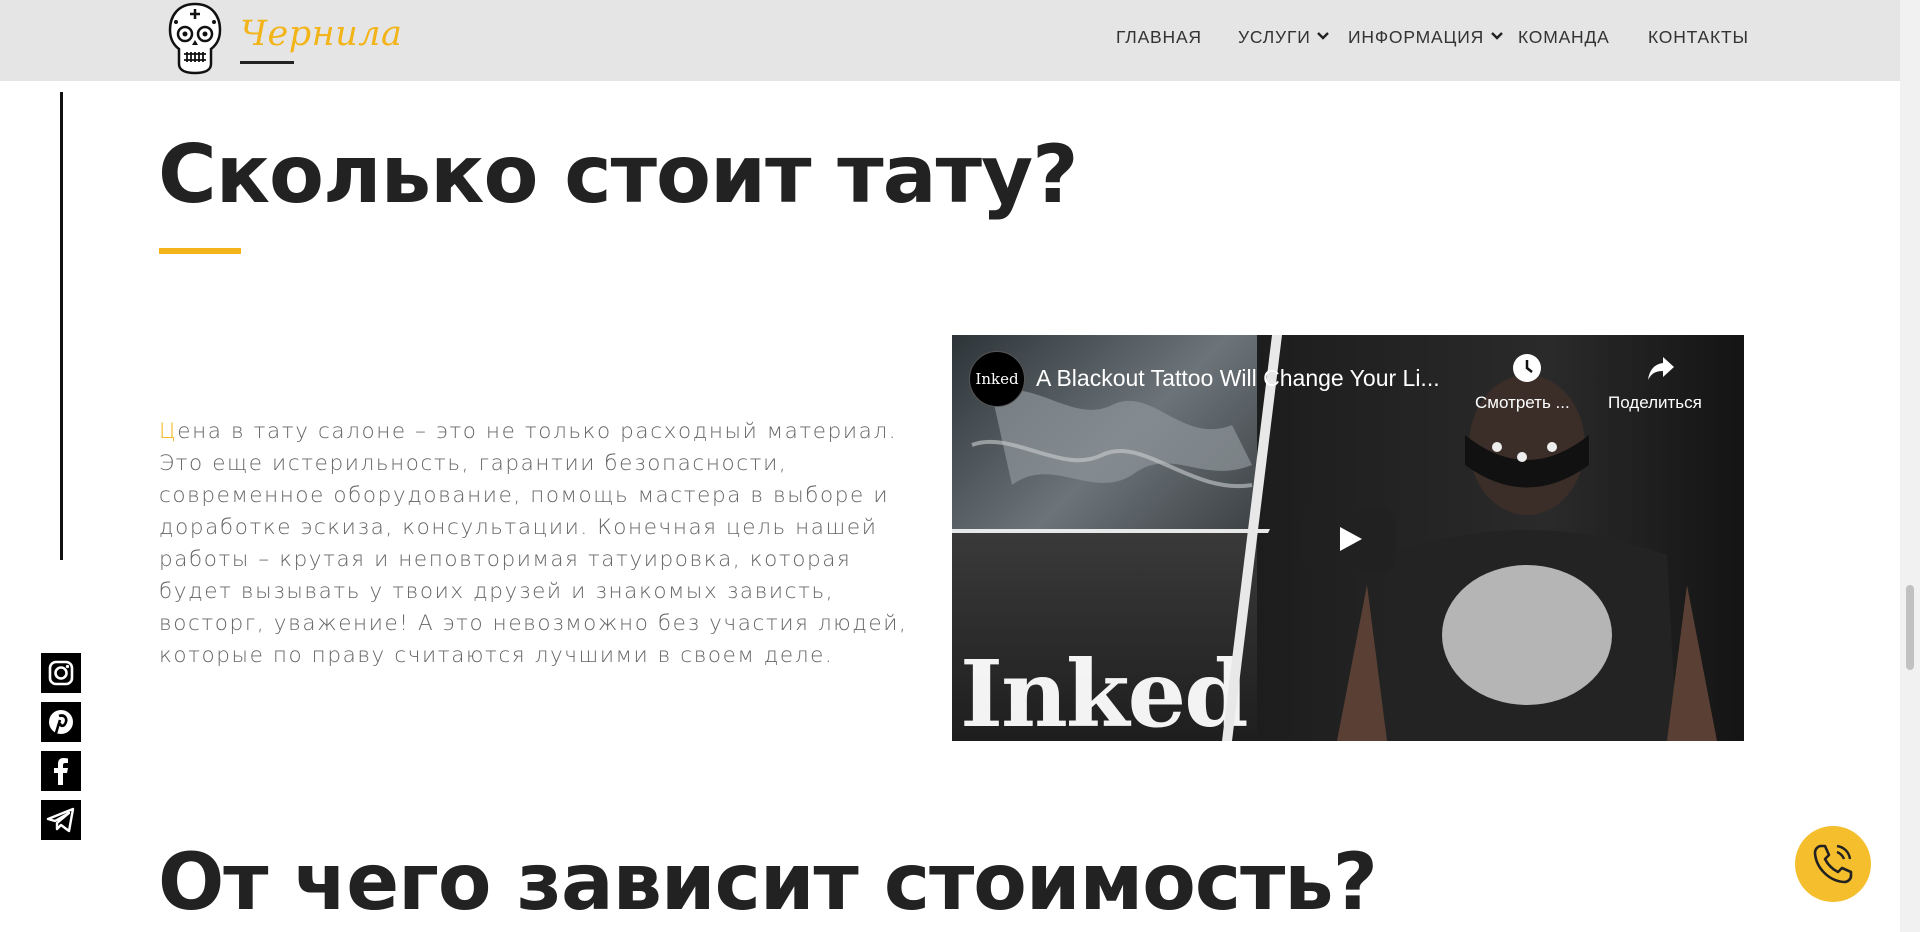 Image resolution: width=1920 pixels, height=932 pixels. Describe the element at coordinates (997, 379) in the screenshot. I see `channel-avatar: Inked` at that location.